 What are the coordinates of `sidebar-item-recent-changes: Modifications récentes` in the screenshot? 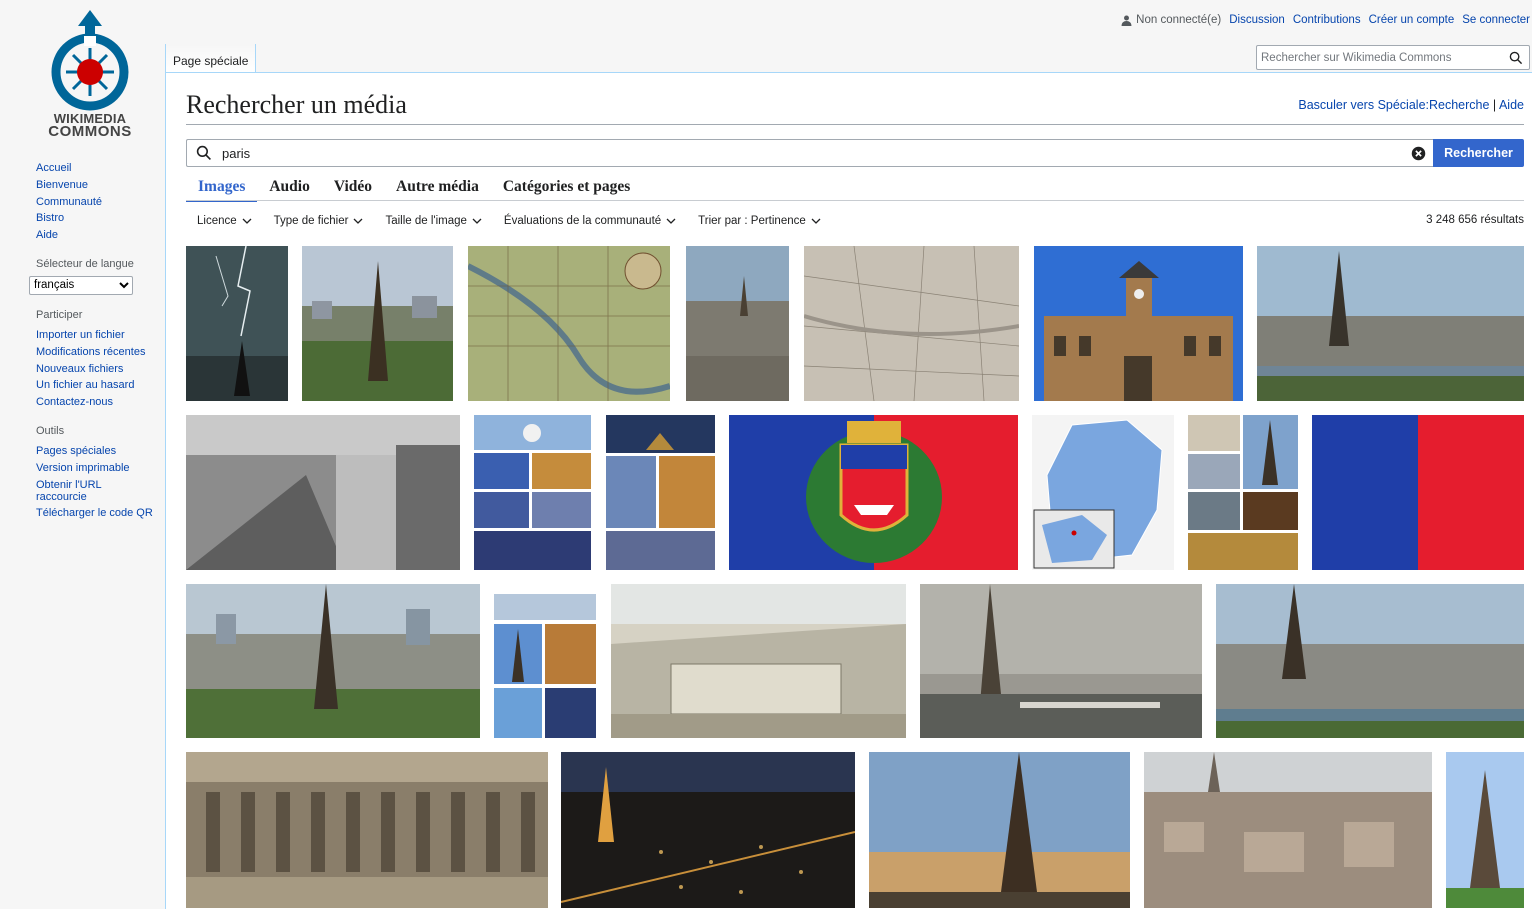 It's located at (100, 352).